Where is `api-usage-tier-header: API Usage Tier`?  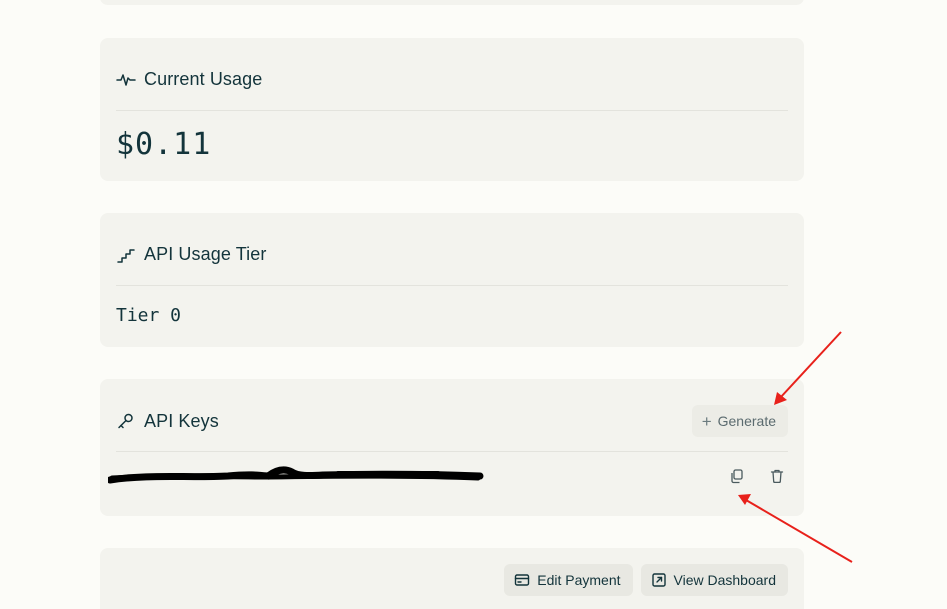 api-usage-tier-header: API Usage Tier is located at coordinates (452, 254).